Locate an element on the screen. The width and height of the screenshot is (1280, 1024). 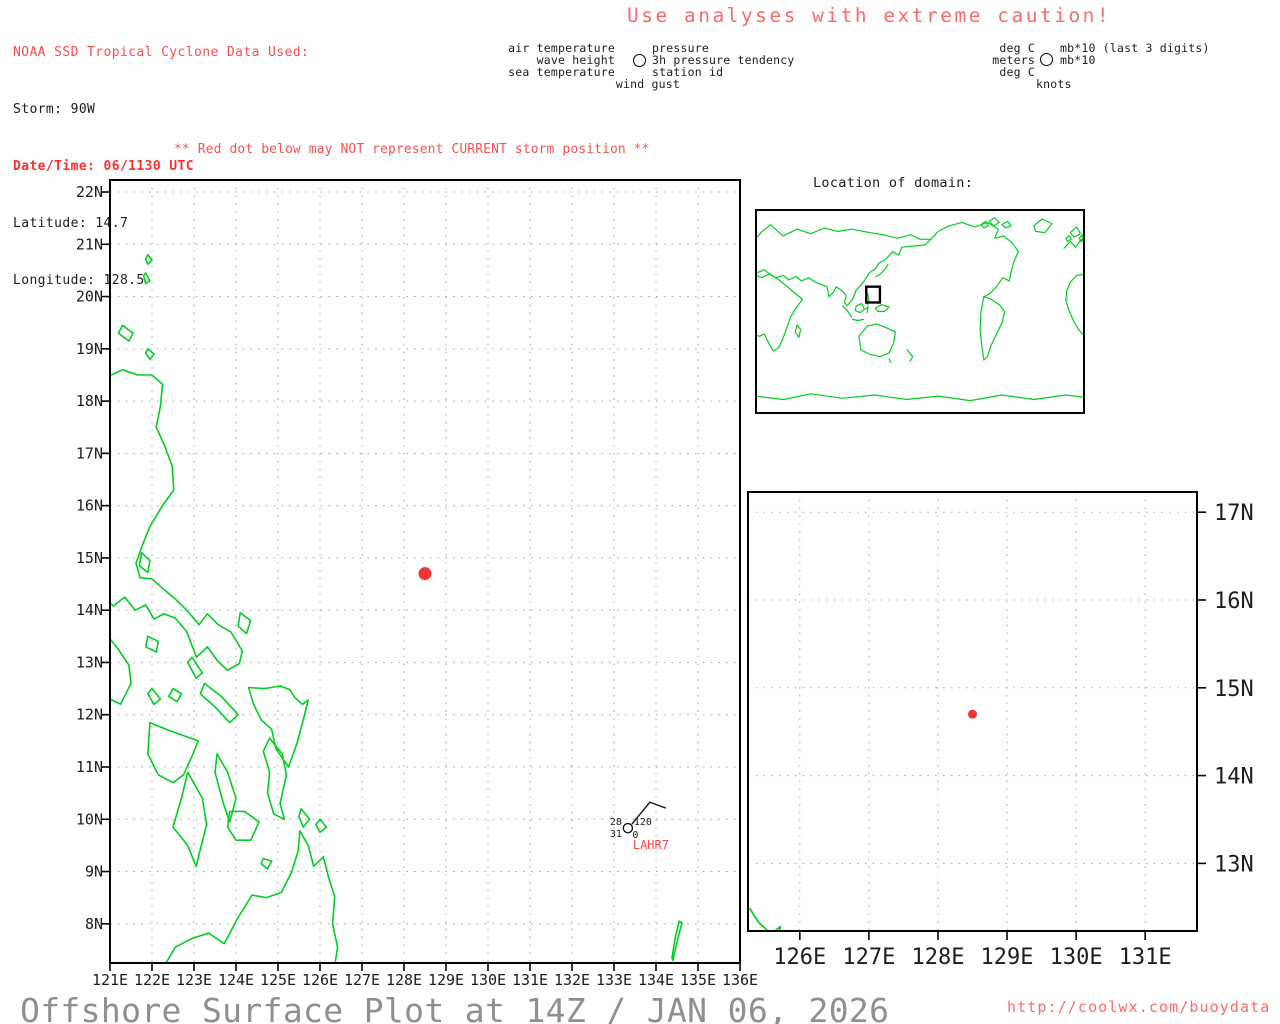
svg-text: 122E is located at coordinates (152, 980).